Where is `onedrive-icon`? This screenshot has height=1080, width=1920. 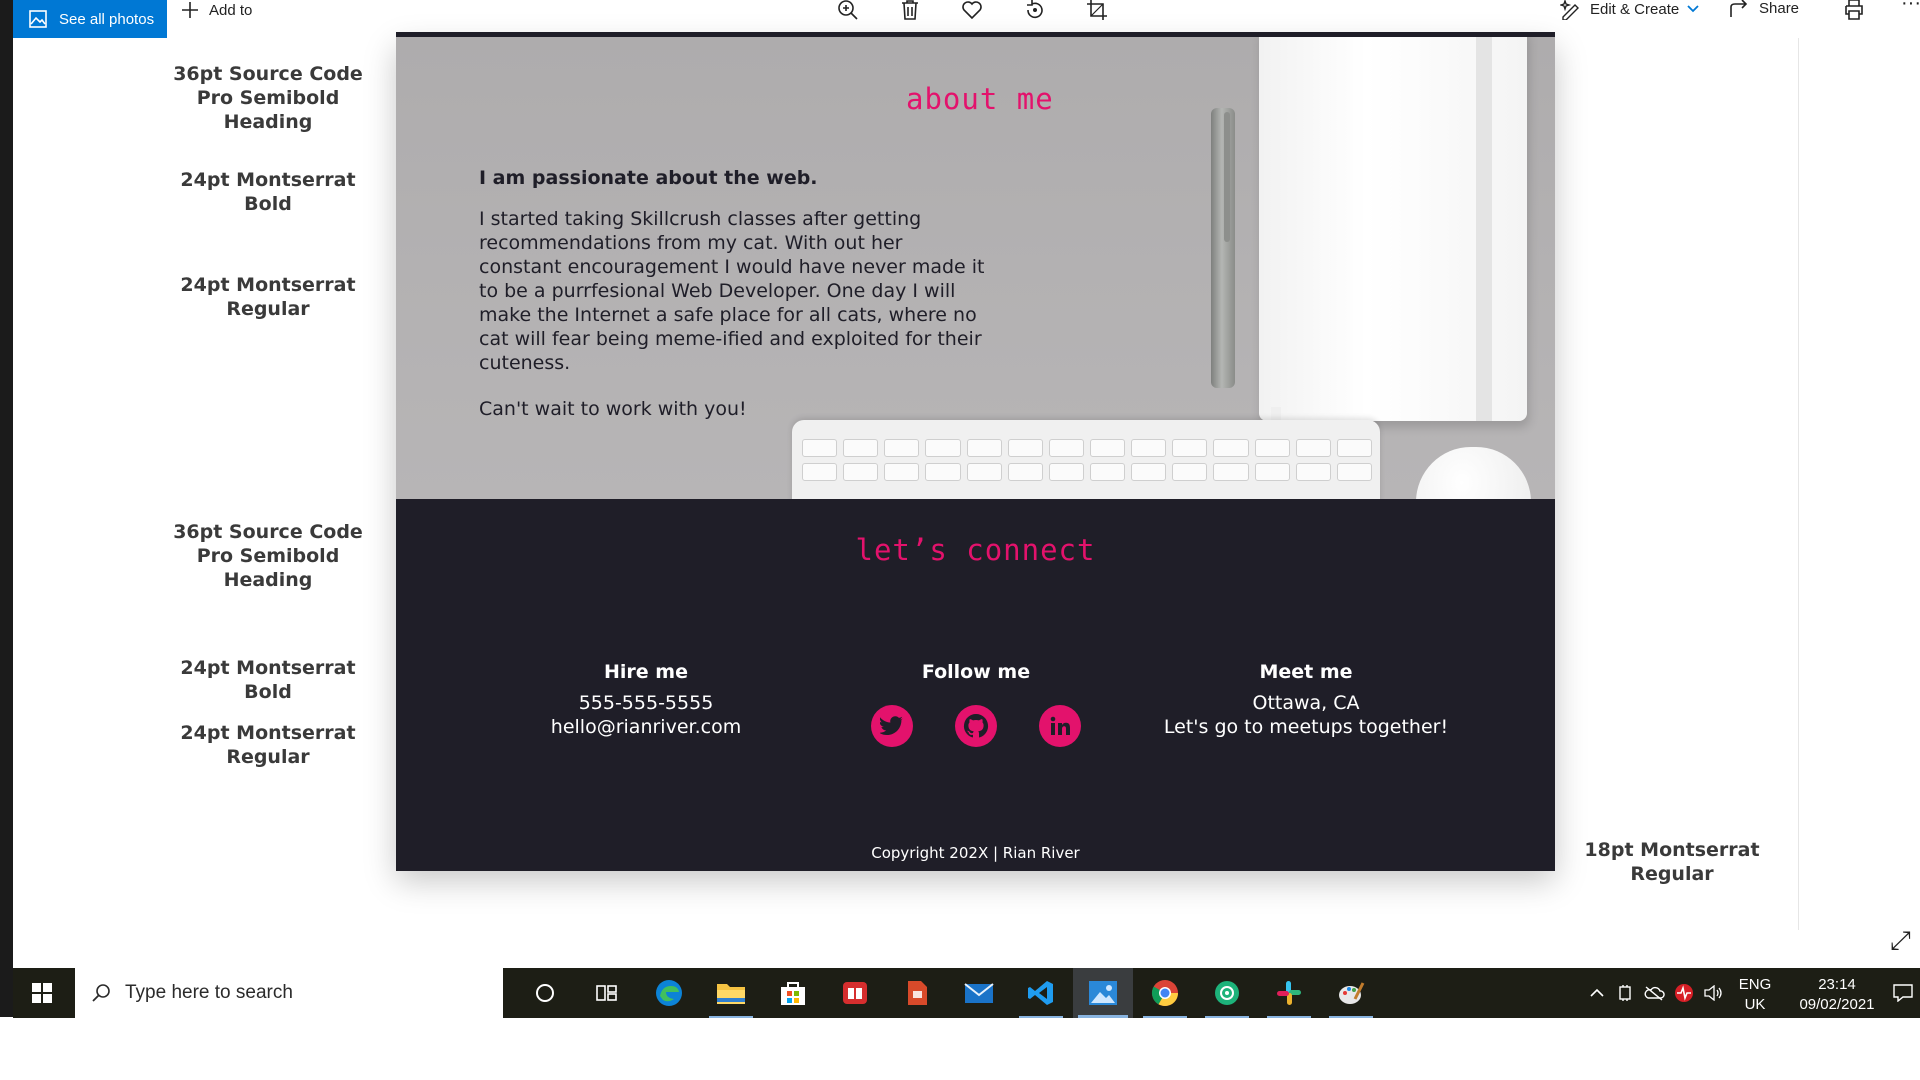 onedrive-icon is located at coordinates (1654, 993).